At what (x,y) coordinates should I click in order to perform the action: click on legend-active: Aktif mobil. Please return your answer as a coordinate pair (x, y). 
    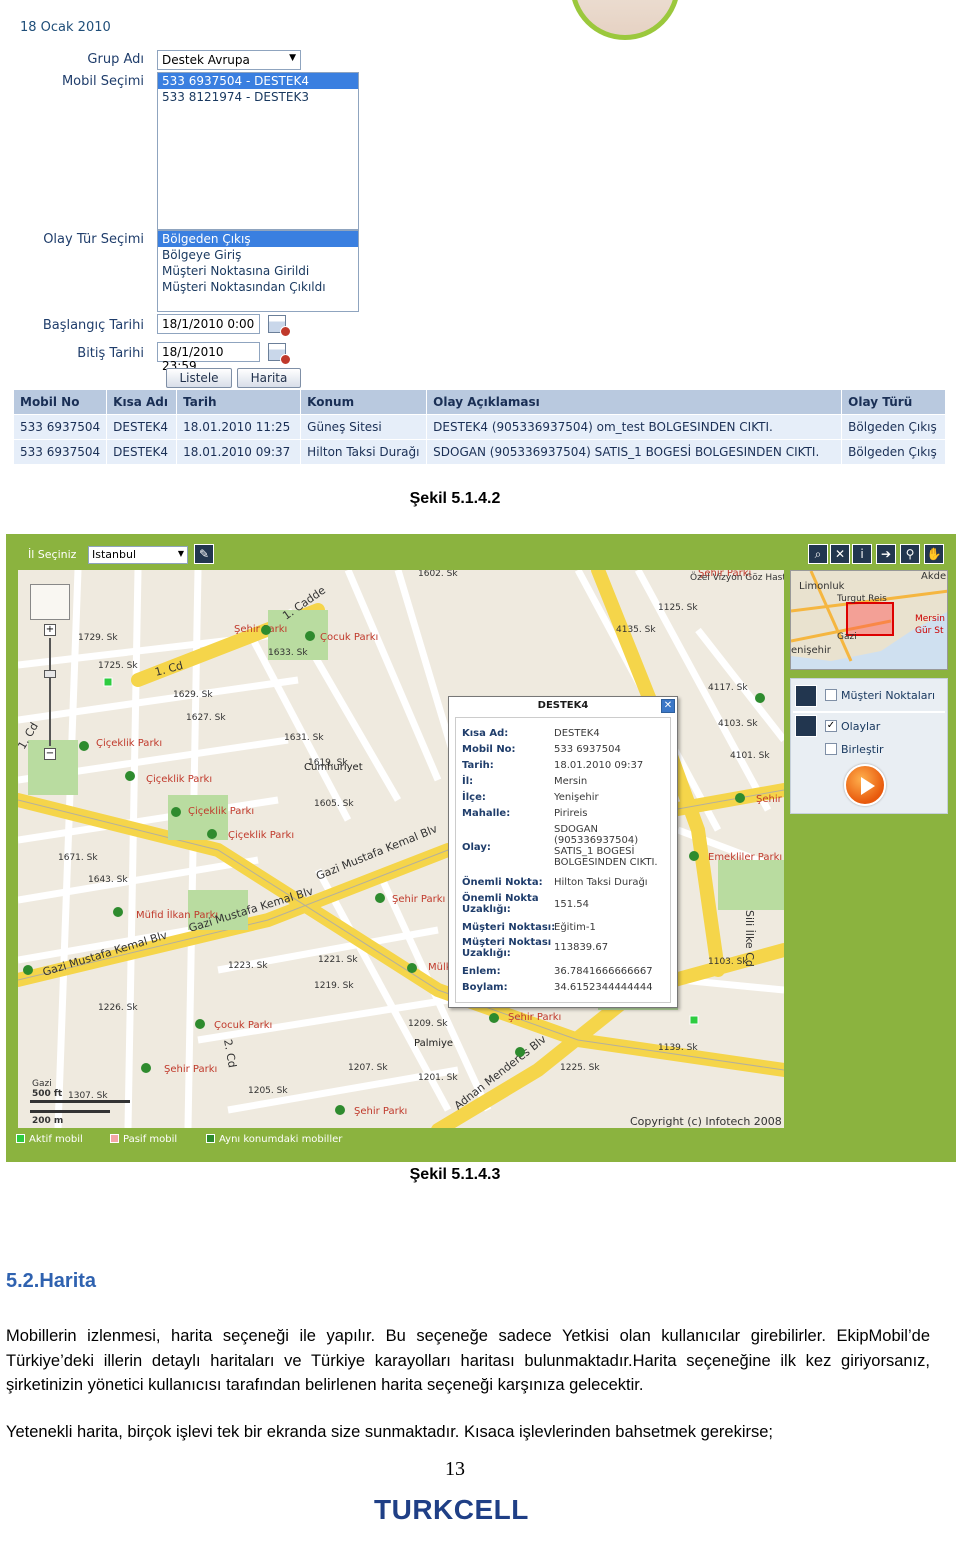
    Looking at the image, I should click on (49, 1139).